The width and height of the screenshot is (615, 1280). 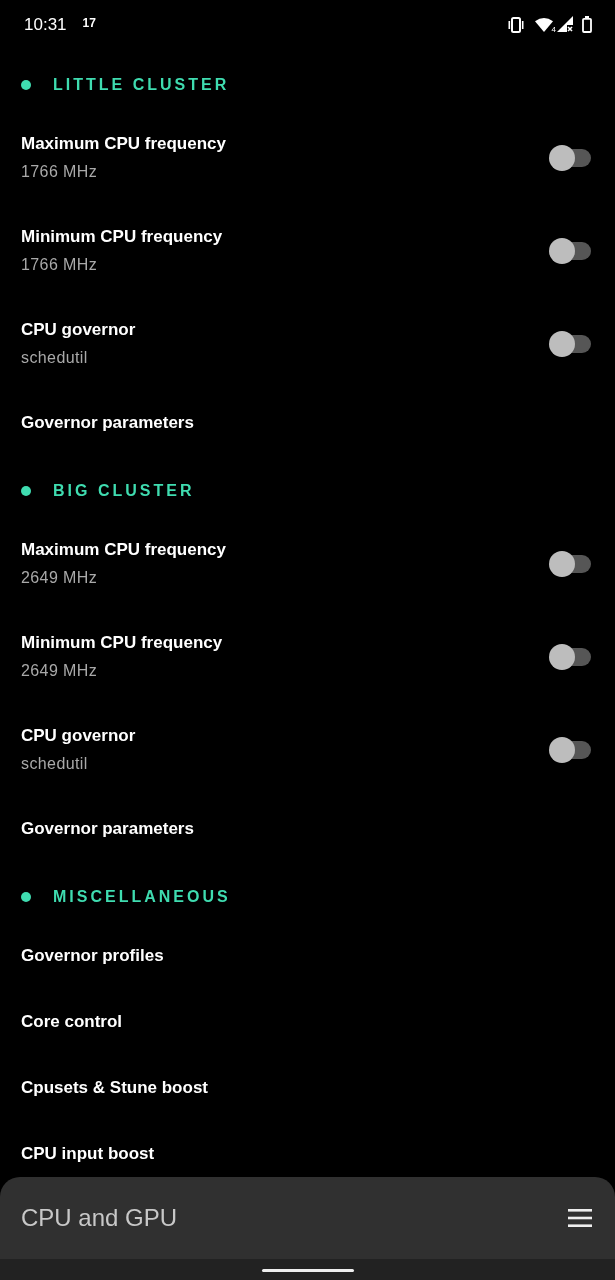 I want to click on menu-item: Cpusets & Stune boost, so click(x=114, y=1088).